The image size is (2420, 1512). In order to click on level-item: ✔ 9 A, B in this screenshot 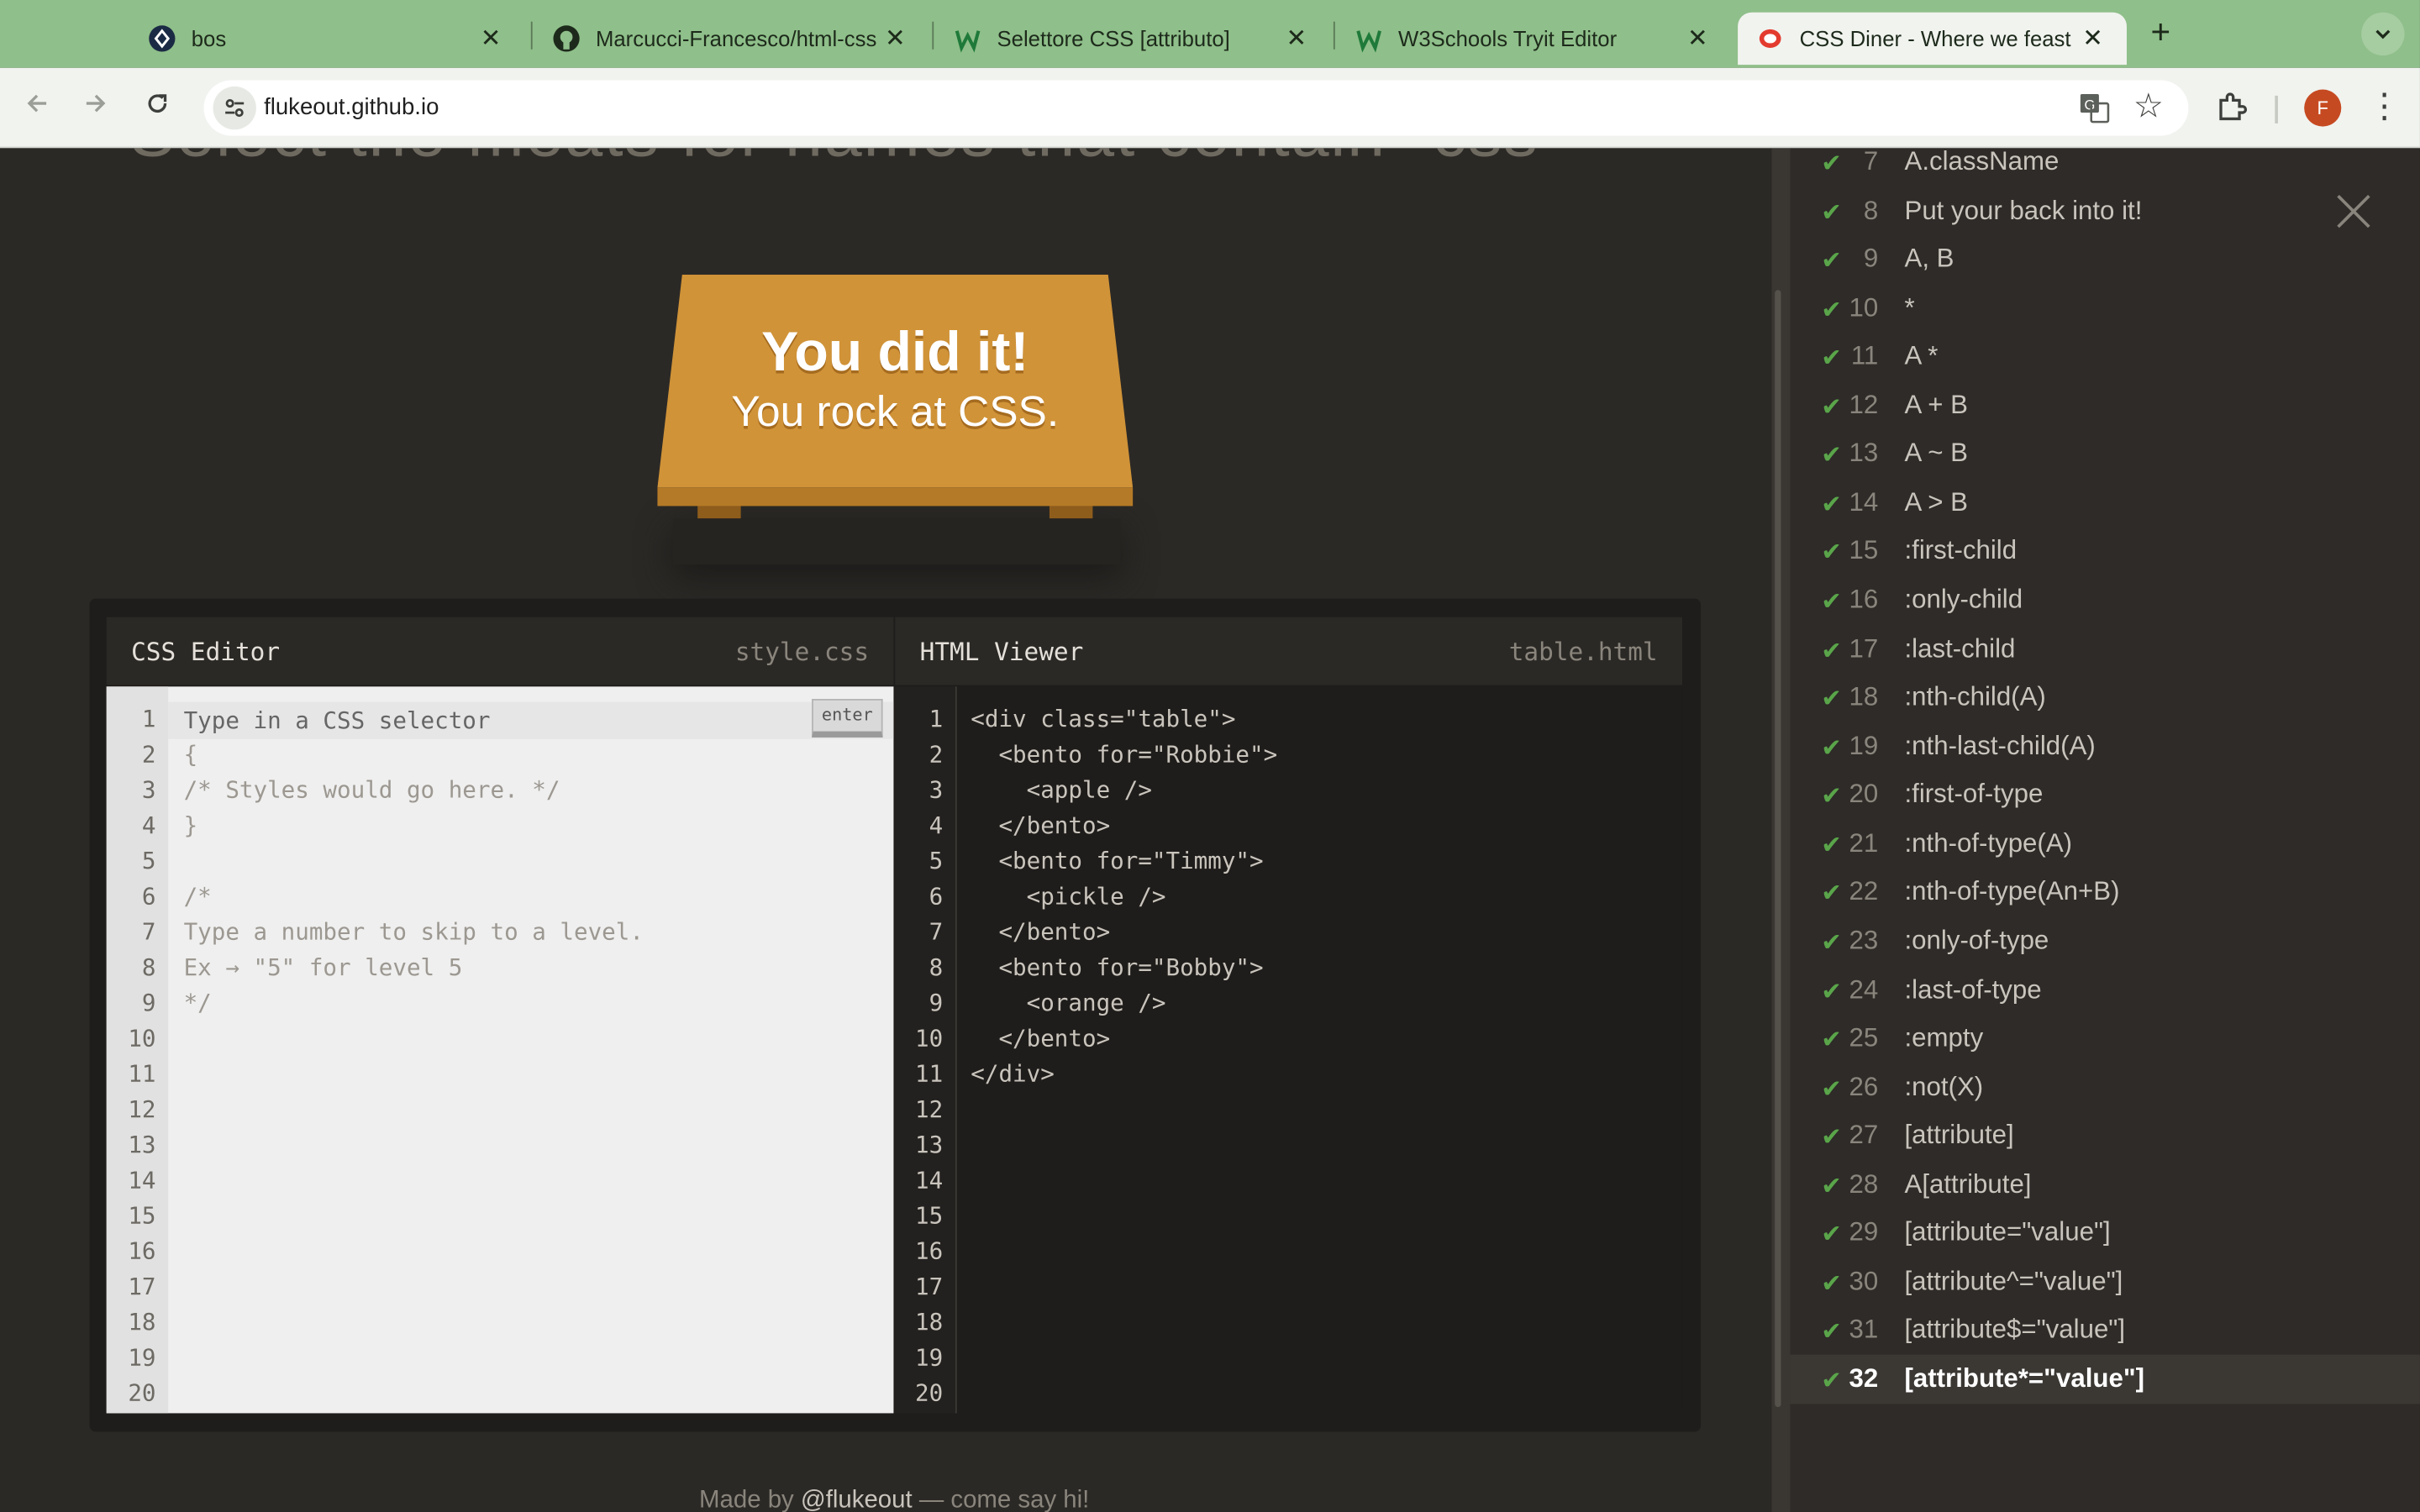, I will do `click(2105, 259)`.